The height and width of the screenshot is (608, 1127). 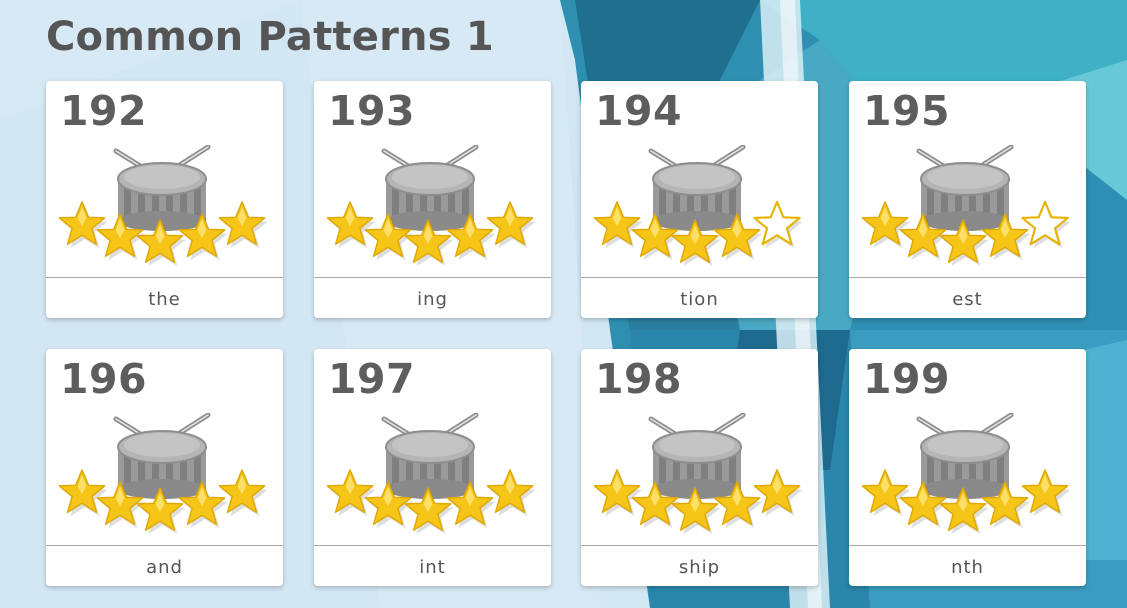 What do you see at coordinates (699, 299) in the screenshot?
I see `lesson-label: tion` at bounding box center [699, 299].